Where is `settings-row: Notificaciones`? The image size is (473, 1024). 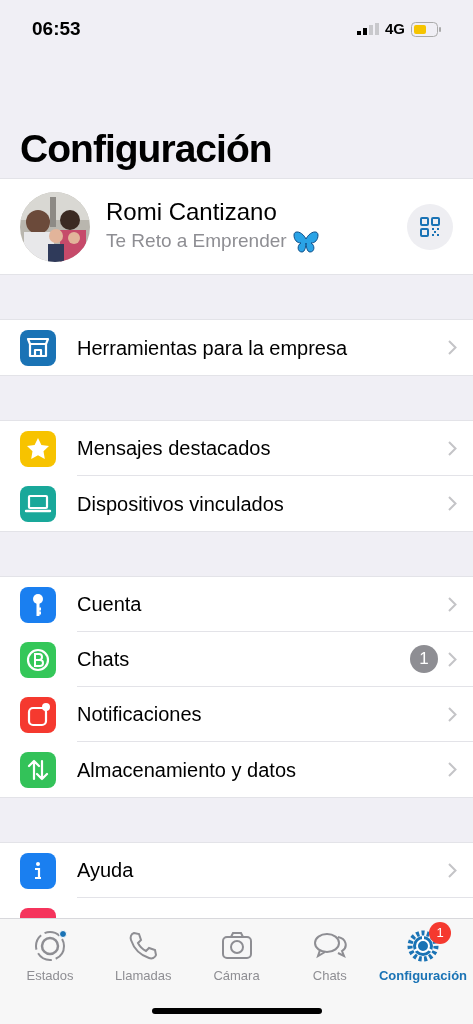
settings-row: Notificaciones is located at coordinates (236, 714).